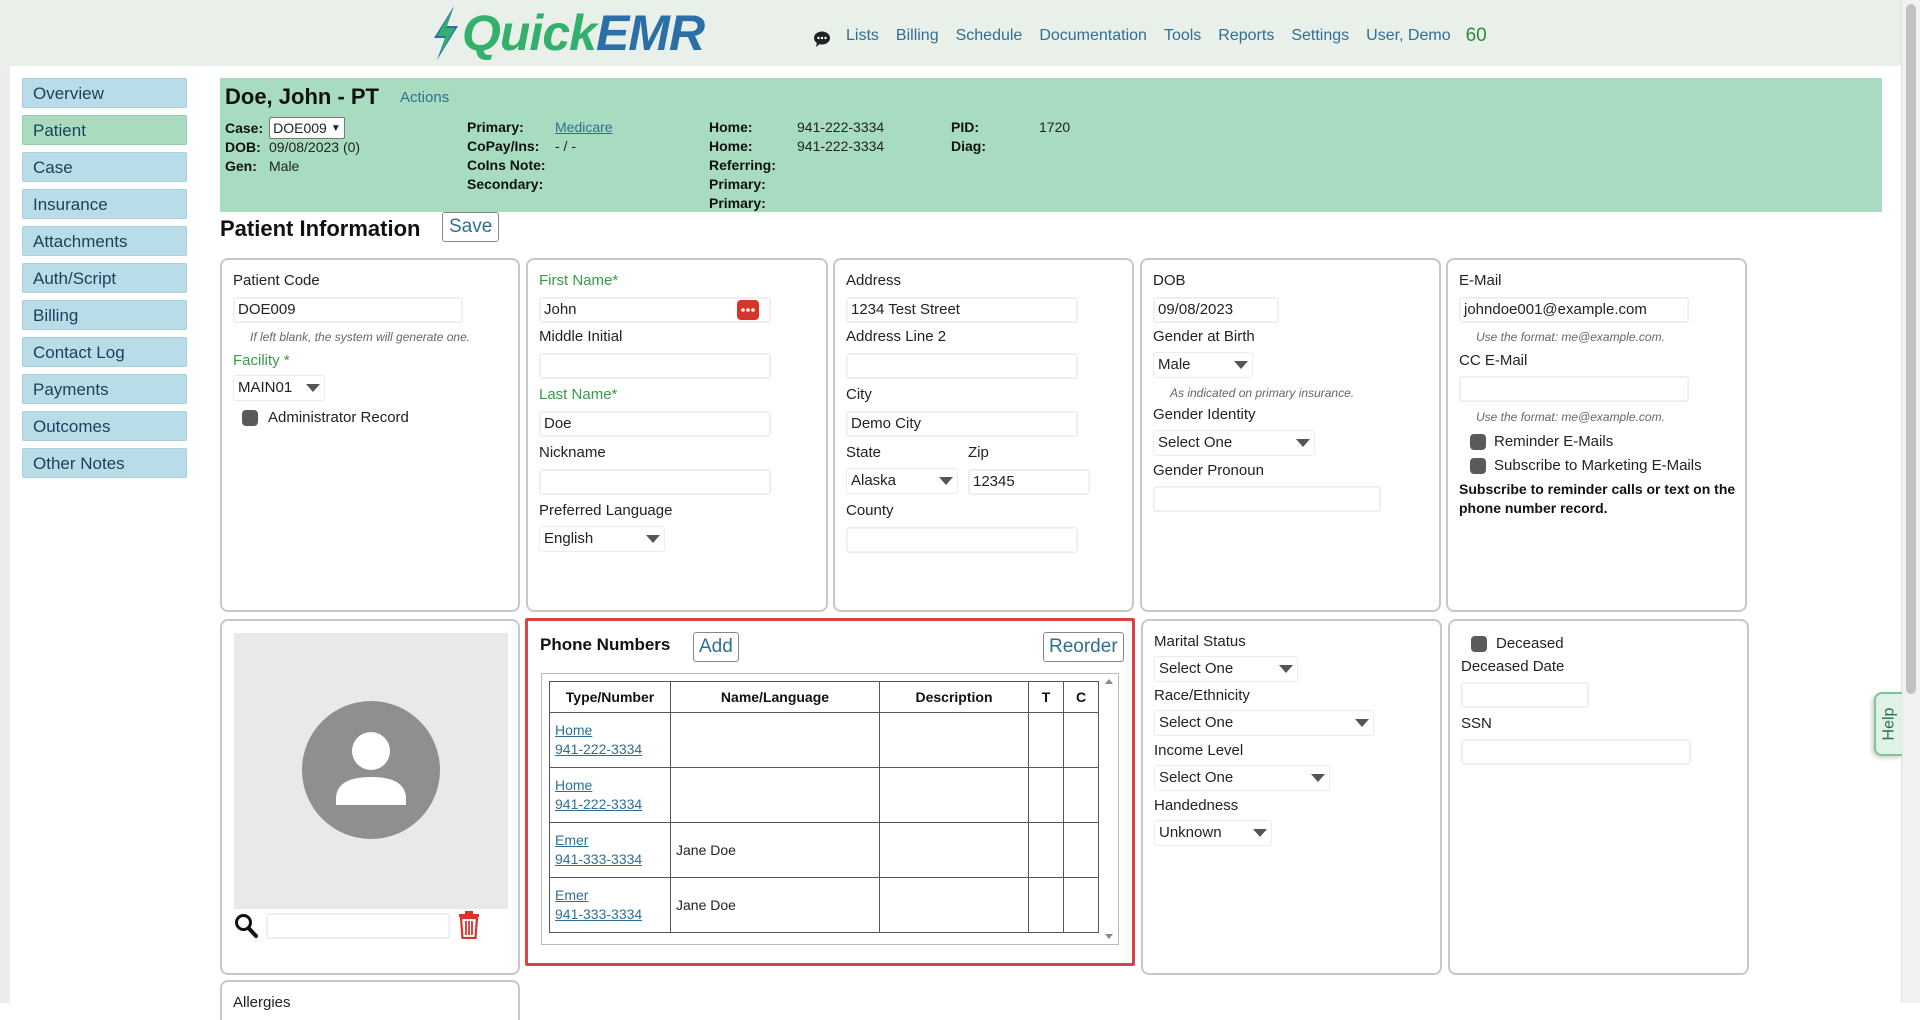 Image resolution: width=1920 pixels, height=1020 pixels. Describe the element at coordinates (335, 128) in the screenshot. I see `chevron-down-icon: ▼` at that location.